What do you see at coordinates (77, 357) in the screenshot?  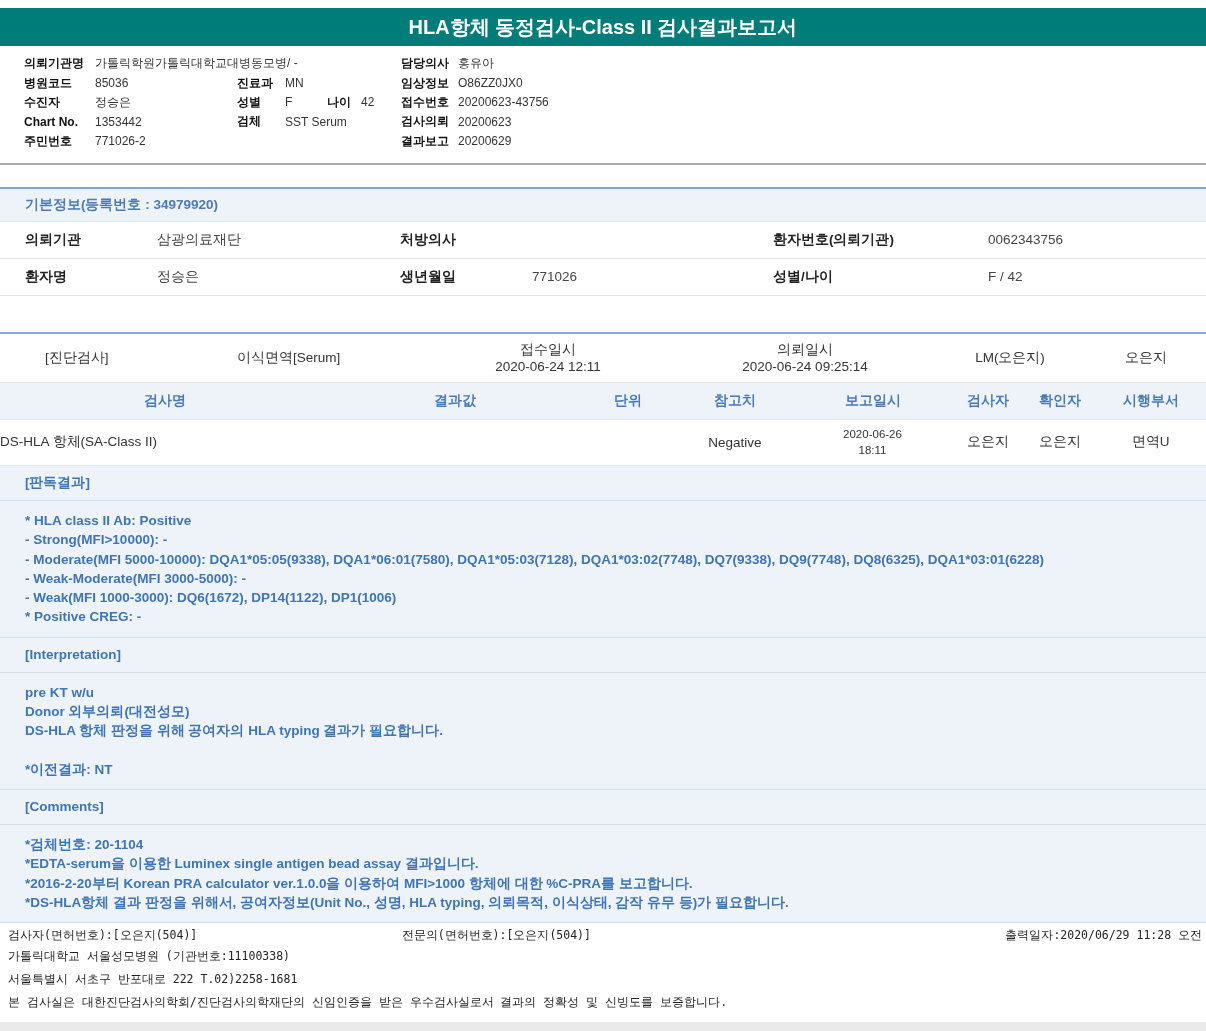 I see `order-value: [진단검사]` at bounding box center [77, 357].